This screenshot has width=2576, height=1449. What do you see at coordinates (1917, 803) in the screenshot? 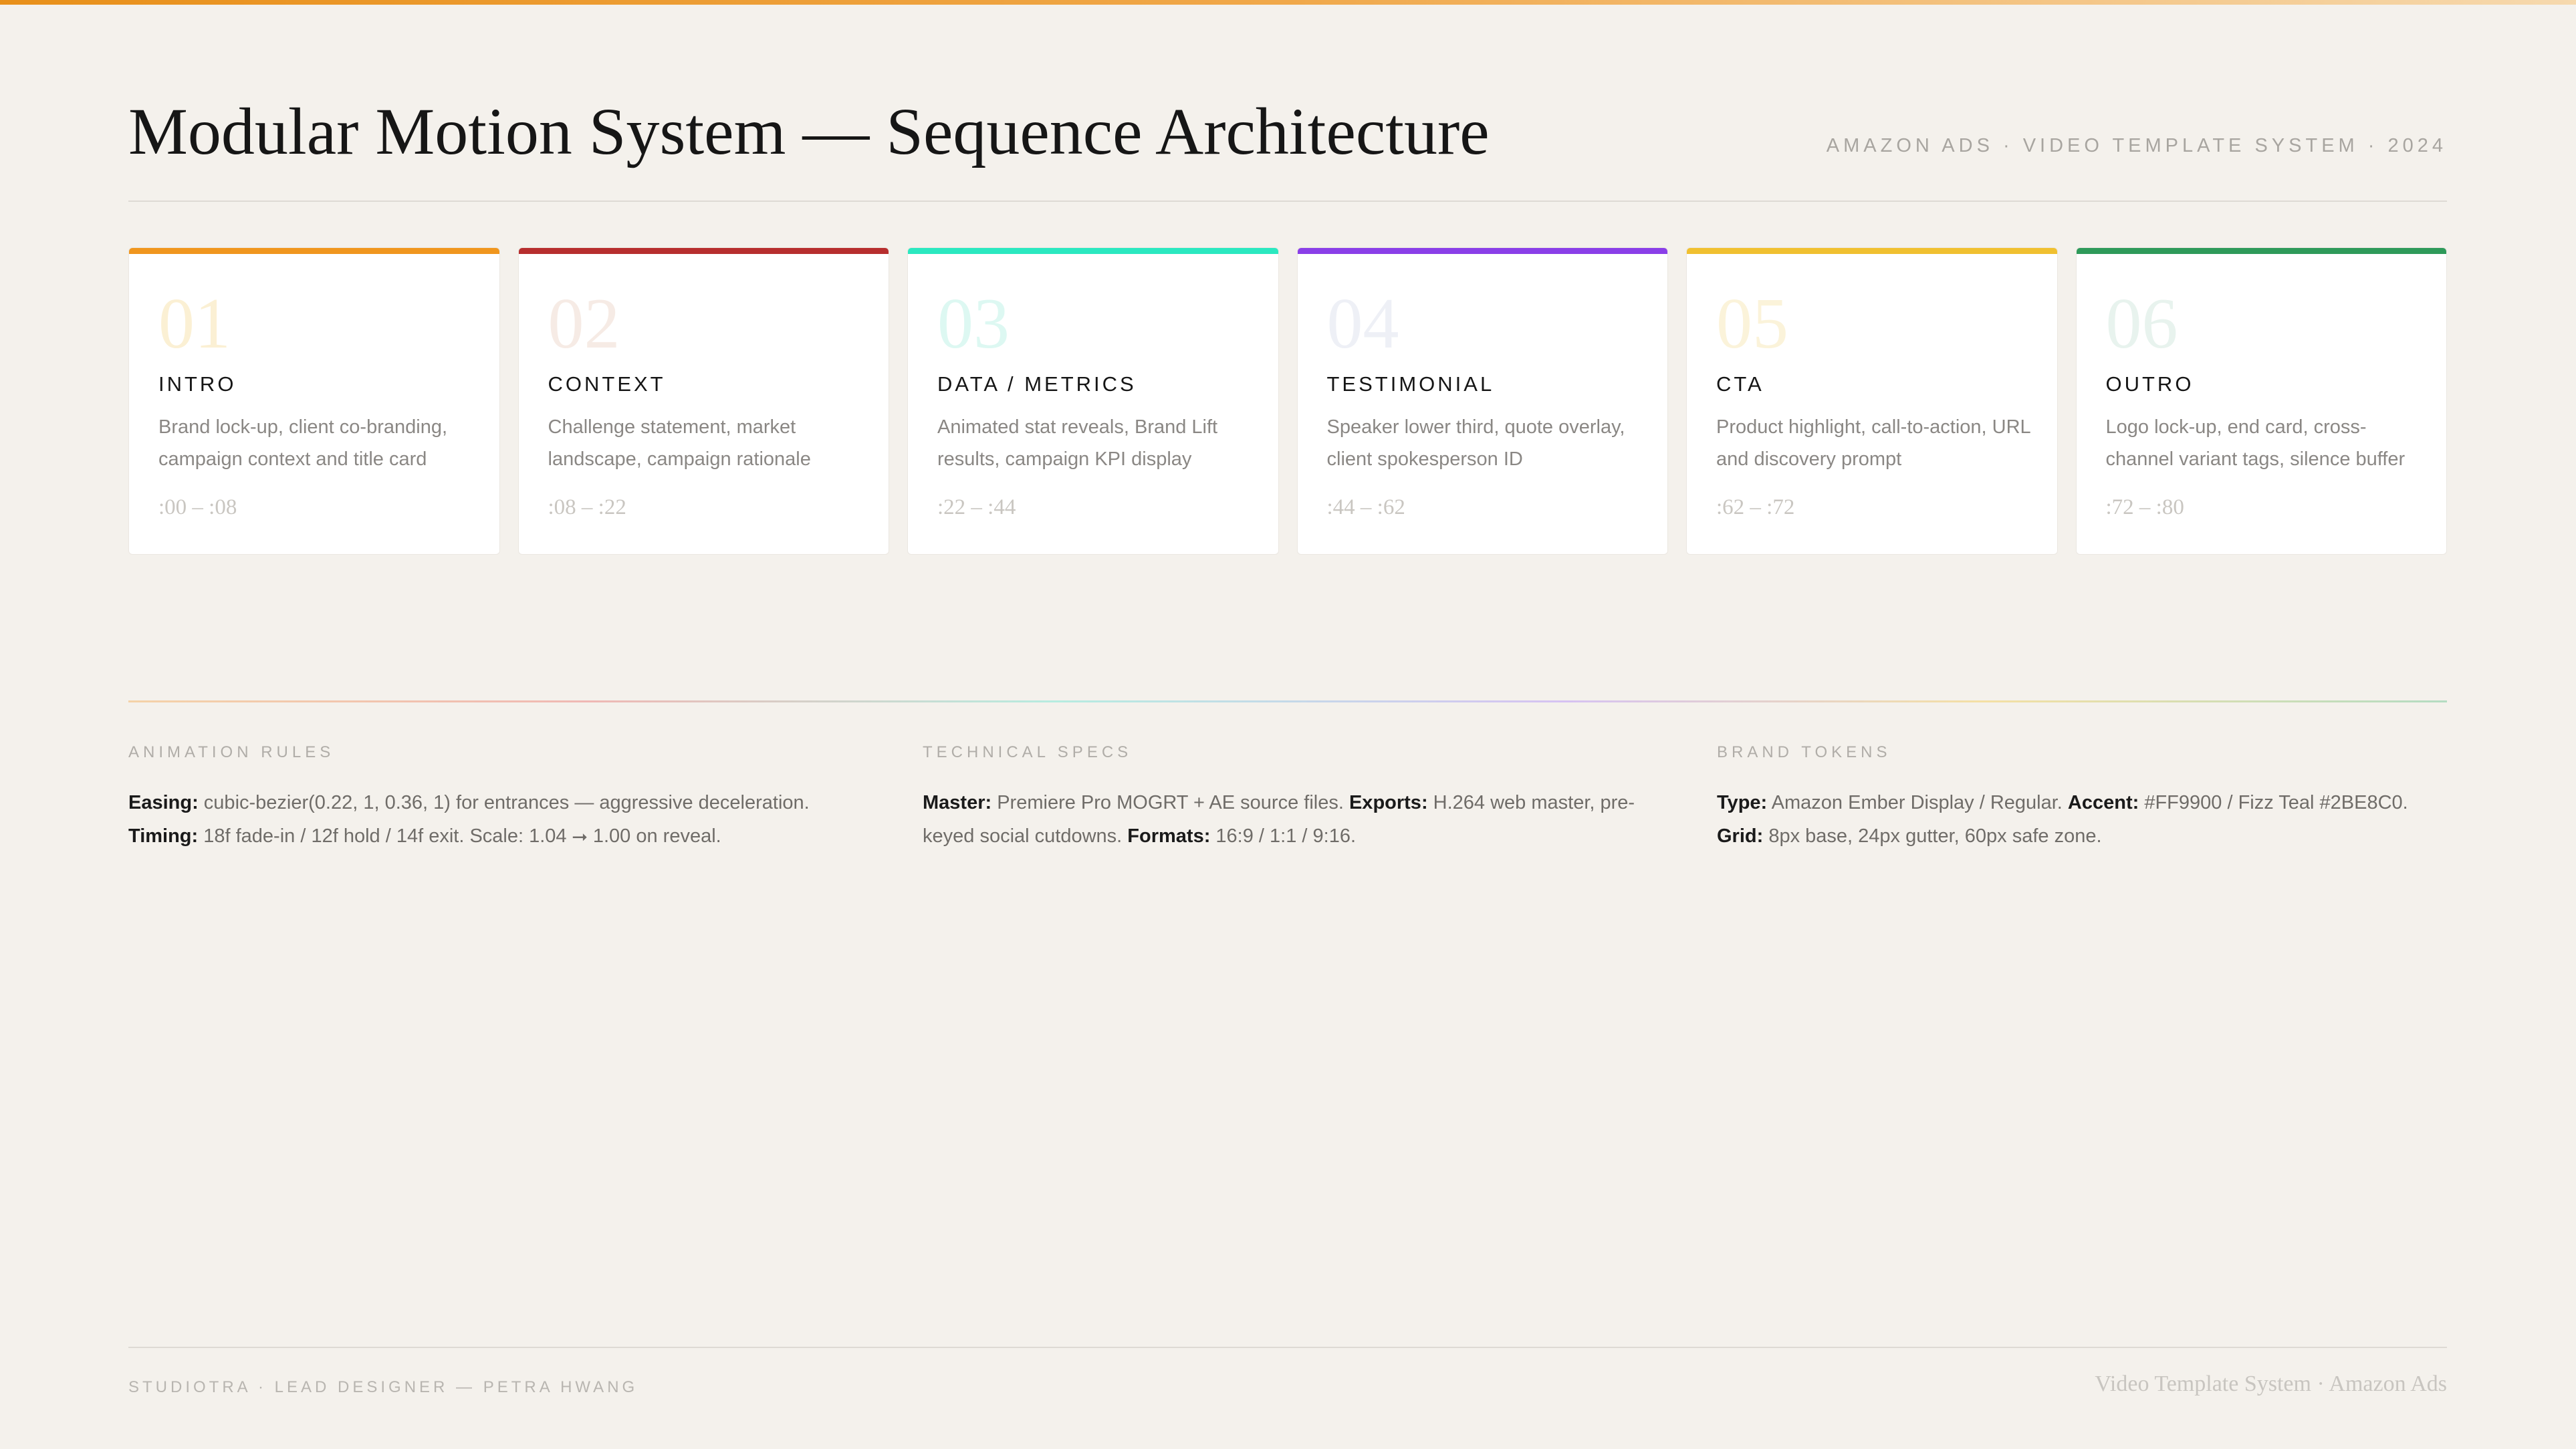
I see `spec-value: Amazon Ember Display / Regular.` at bounding box center [1917, 803].